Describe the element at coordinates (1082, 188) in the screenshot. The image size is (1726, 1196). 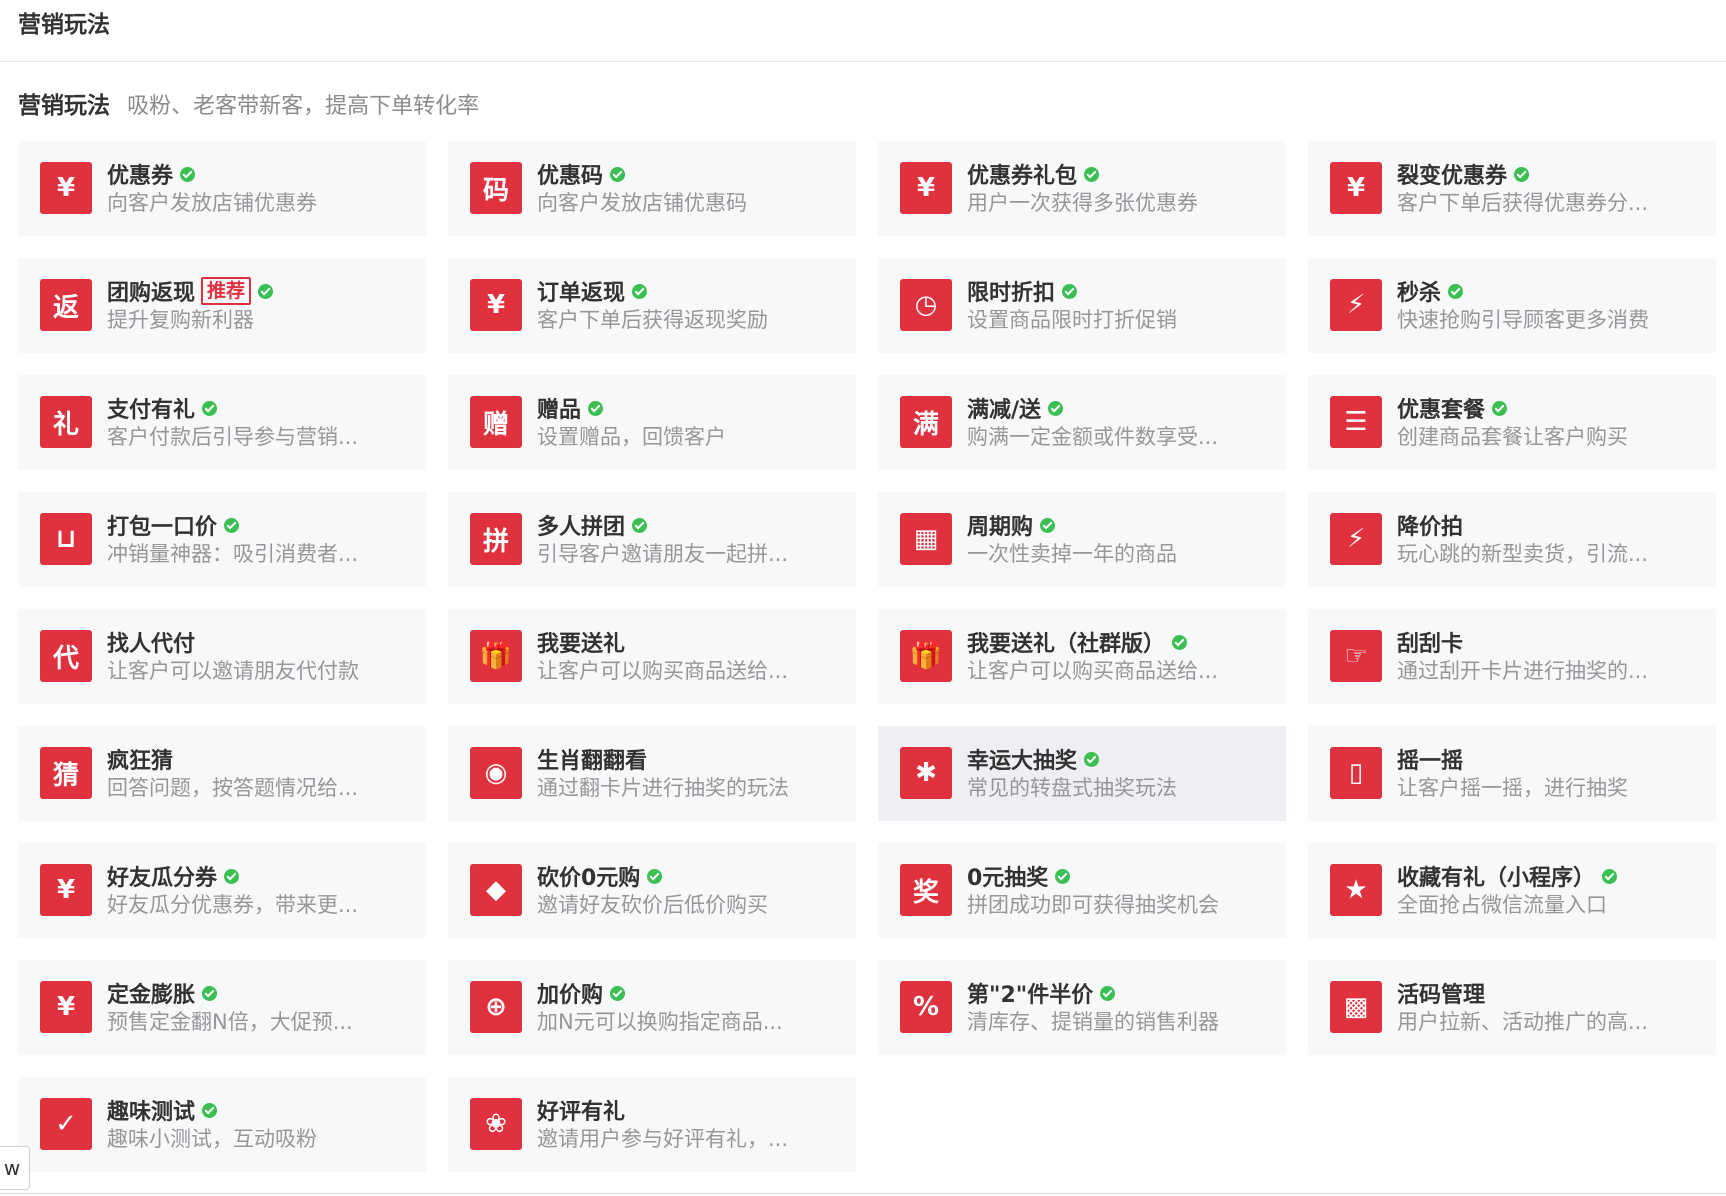
I see `tool-card: ¥ 优惠券礼包 用户一次获得多张优惠券` at that location.